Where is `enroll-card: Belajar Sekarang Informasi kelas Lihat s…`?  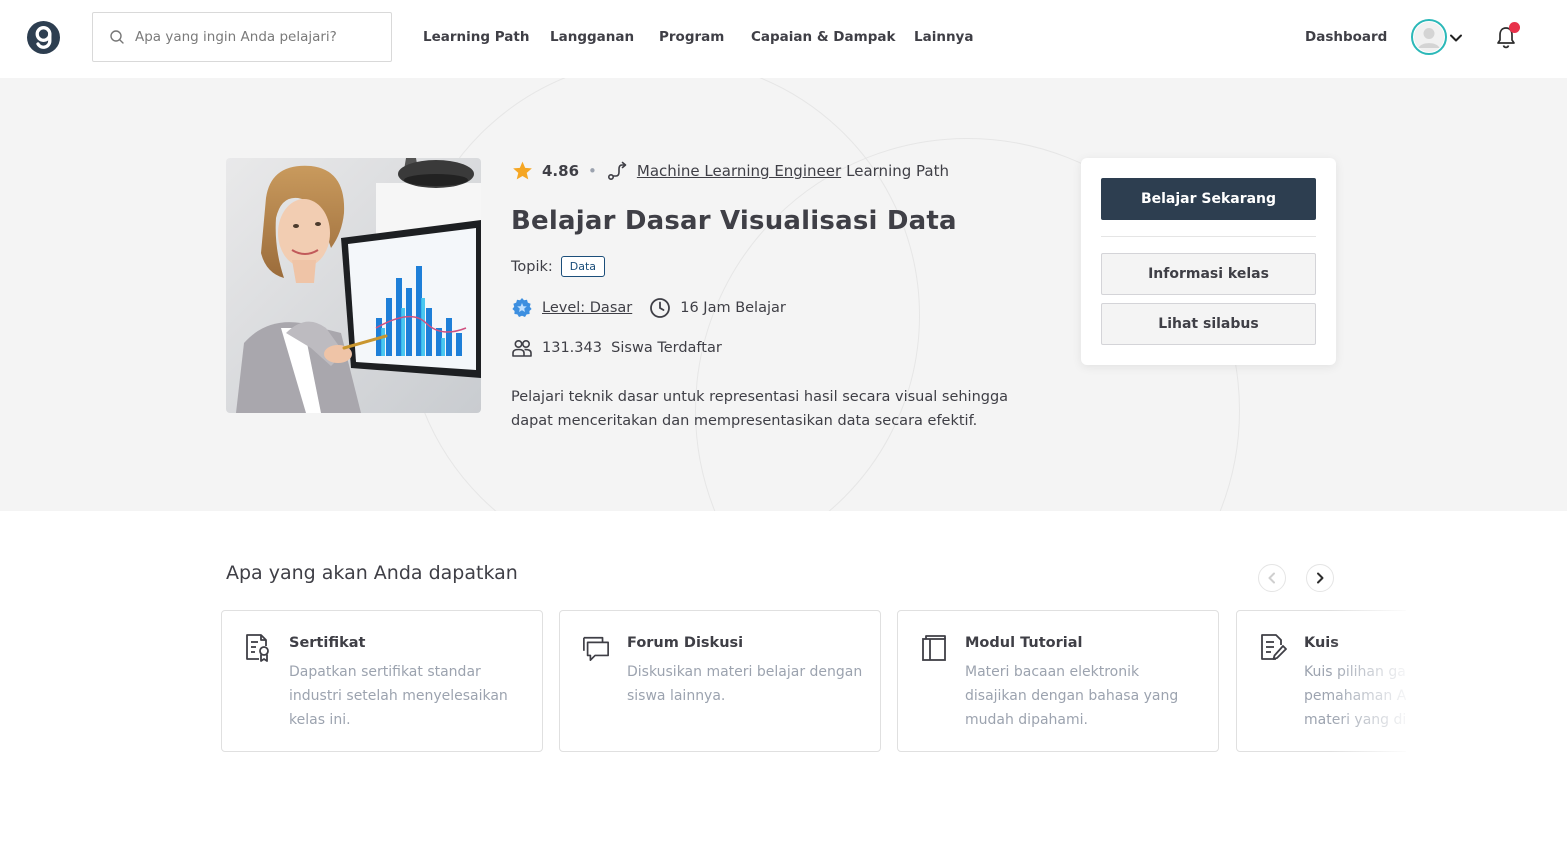 enroll-card: Belajar Sekarang Informasi kelas Lihat s… is located at coordinates (1208, 261).